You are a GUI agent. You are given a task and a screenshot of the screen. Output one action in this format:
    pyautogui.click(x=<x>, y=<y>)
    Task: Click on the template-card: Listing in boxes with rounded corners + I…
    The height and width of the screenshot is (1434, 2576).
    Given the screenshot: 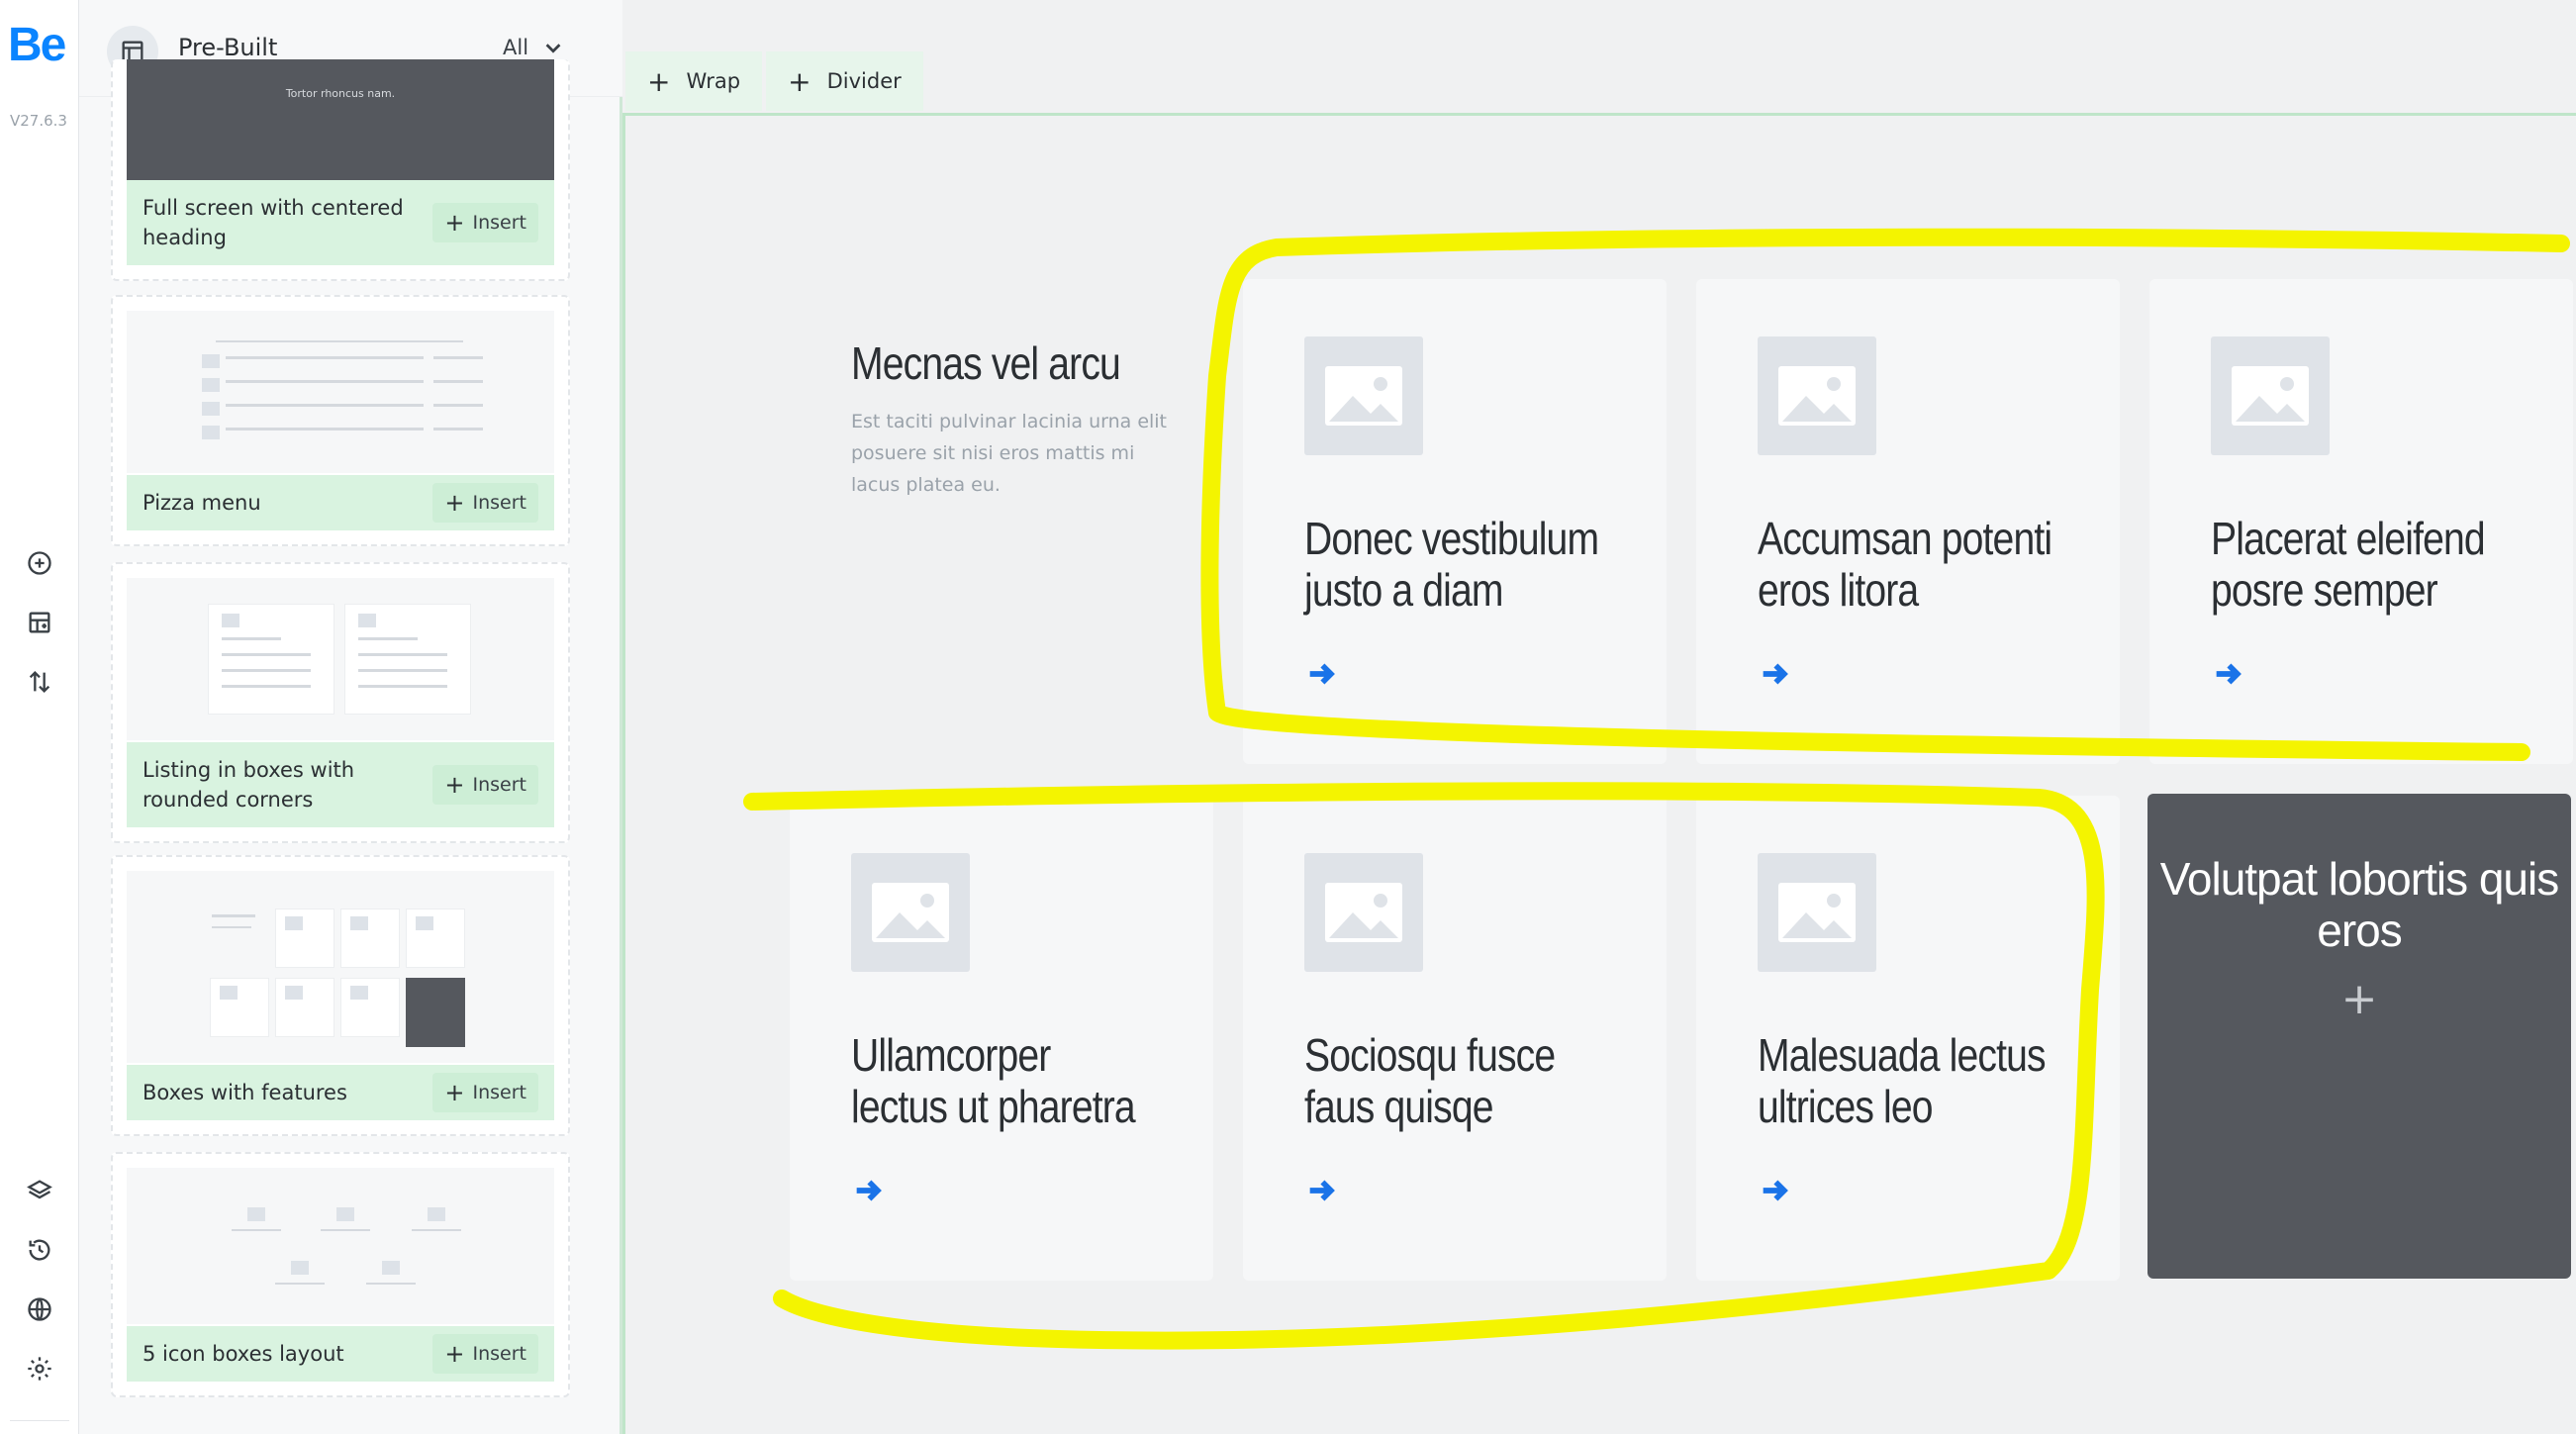 What is the action you would take?
    pyautogui.click(x=340, y=703)
    